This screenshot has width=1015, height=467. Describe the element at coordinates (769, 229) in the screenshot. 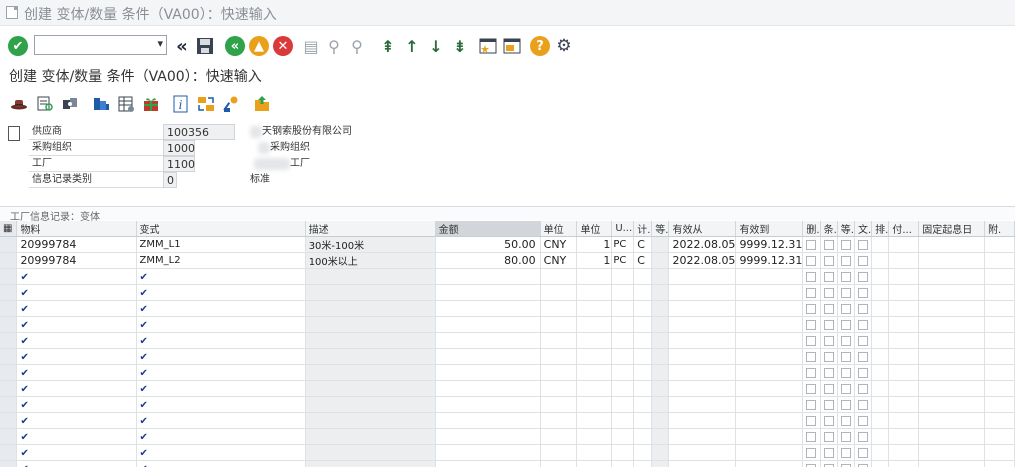

I see `col-valid-to: 有效到` at that location.